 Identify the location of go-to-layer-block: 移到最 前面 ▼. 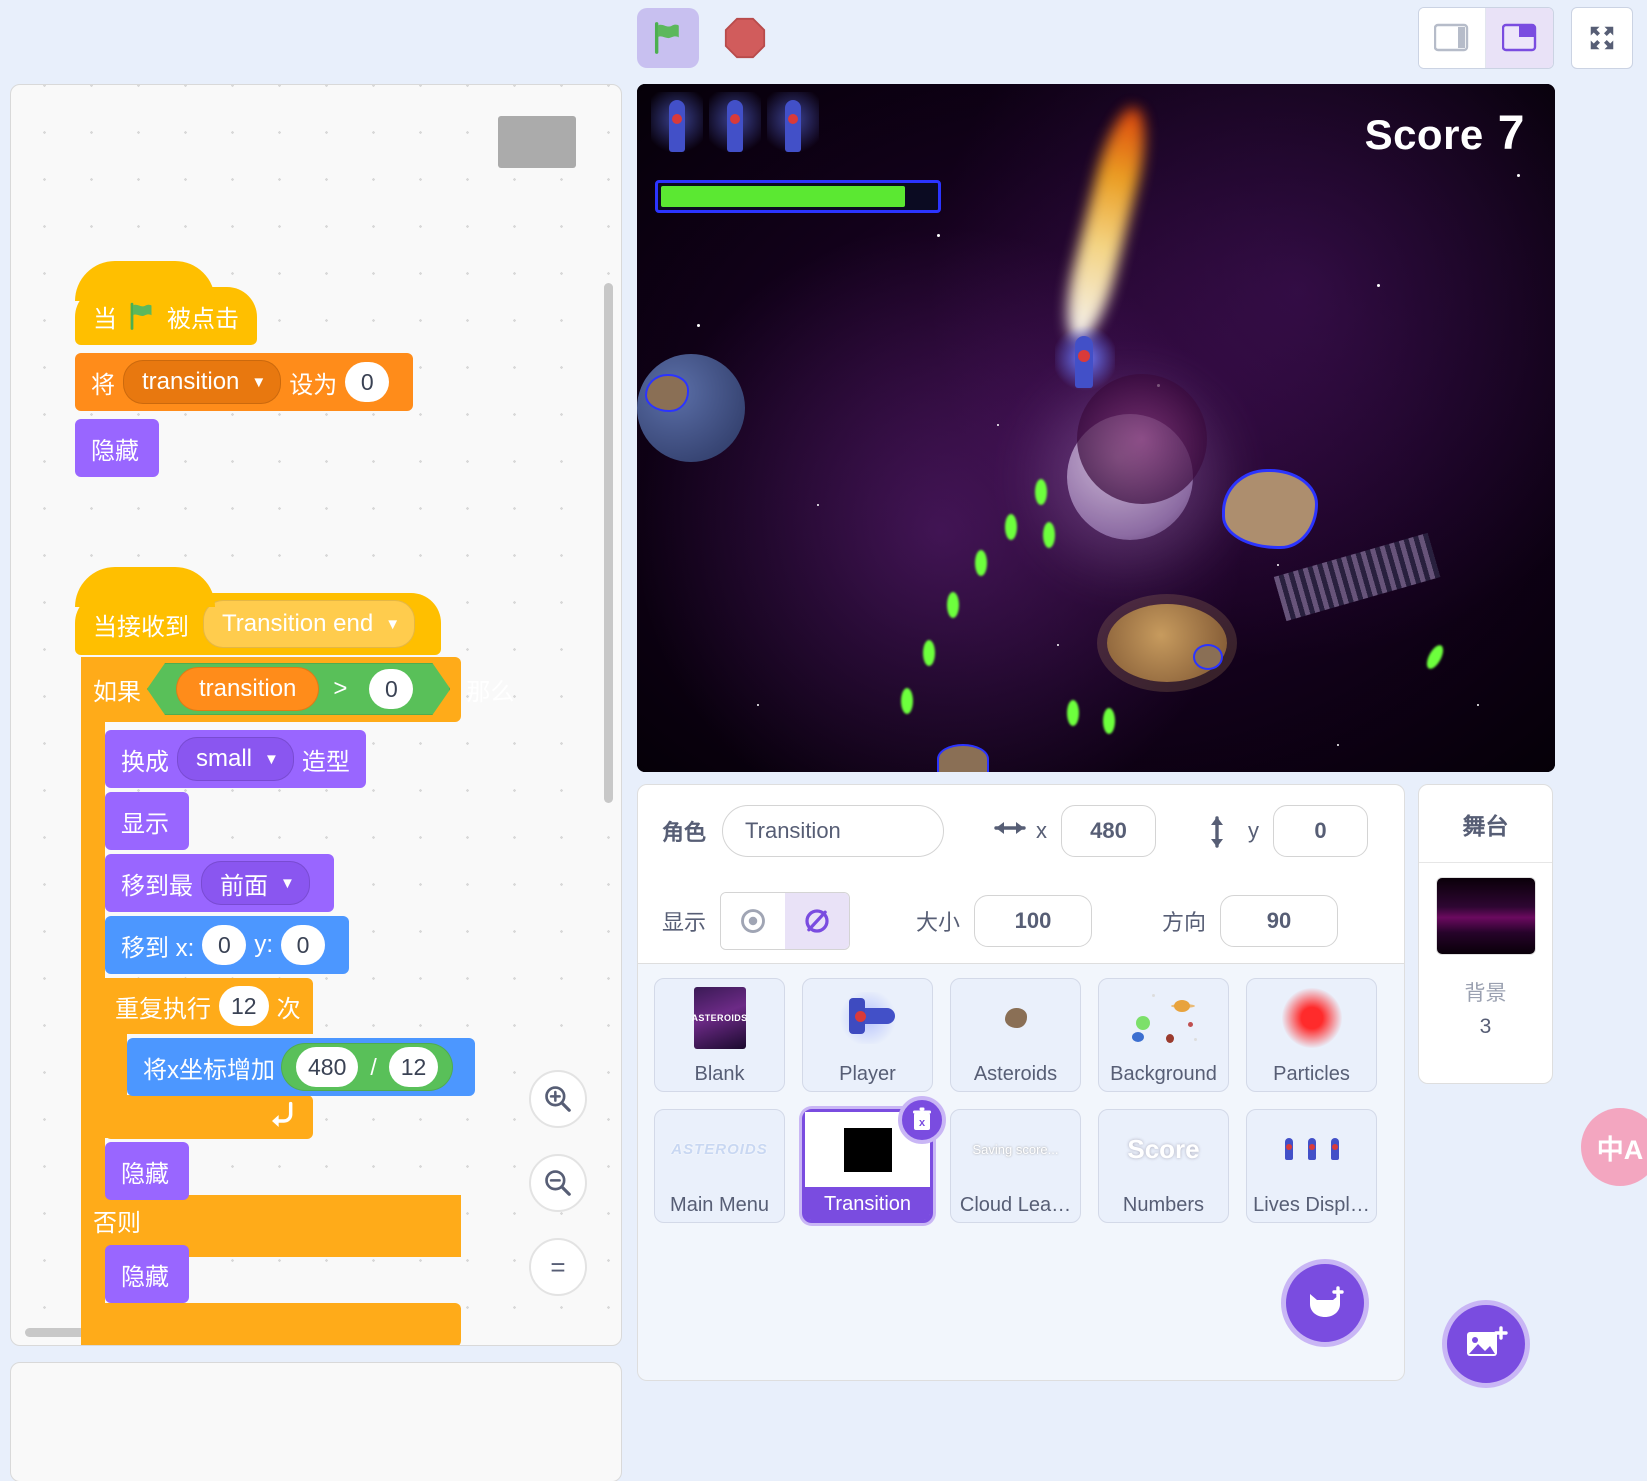
(219, 883).